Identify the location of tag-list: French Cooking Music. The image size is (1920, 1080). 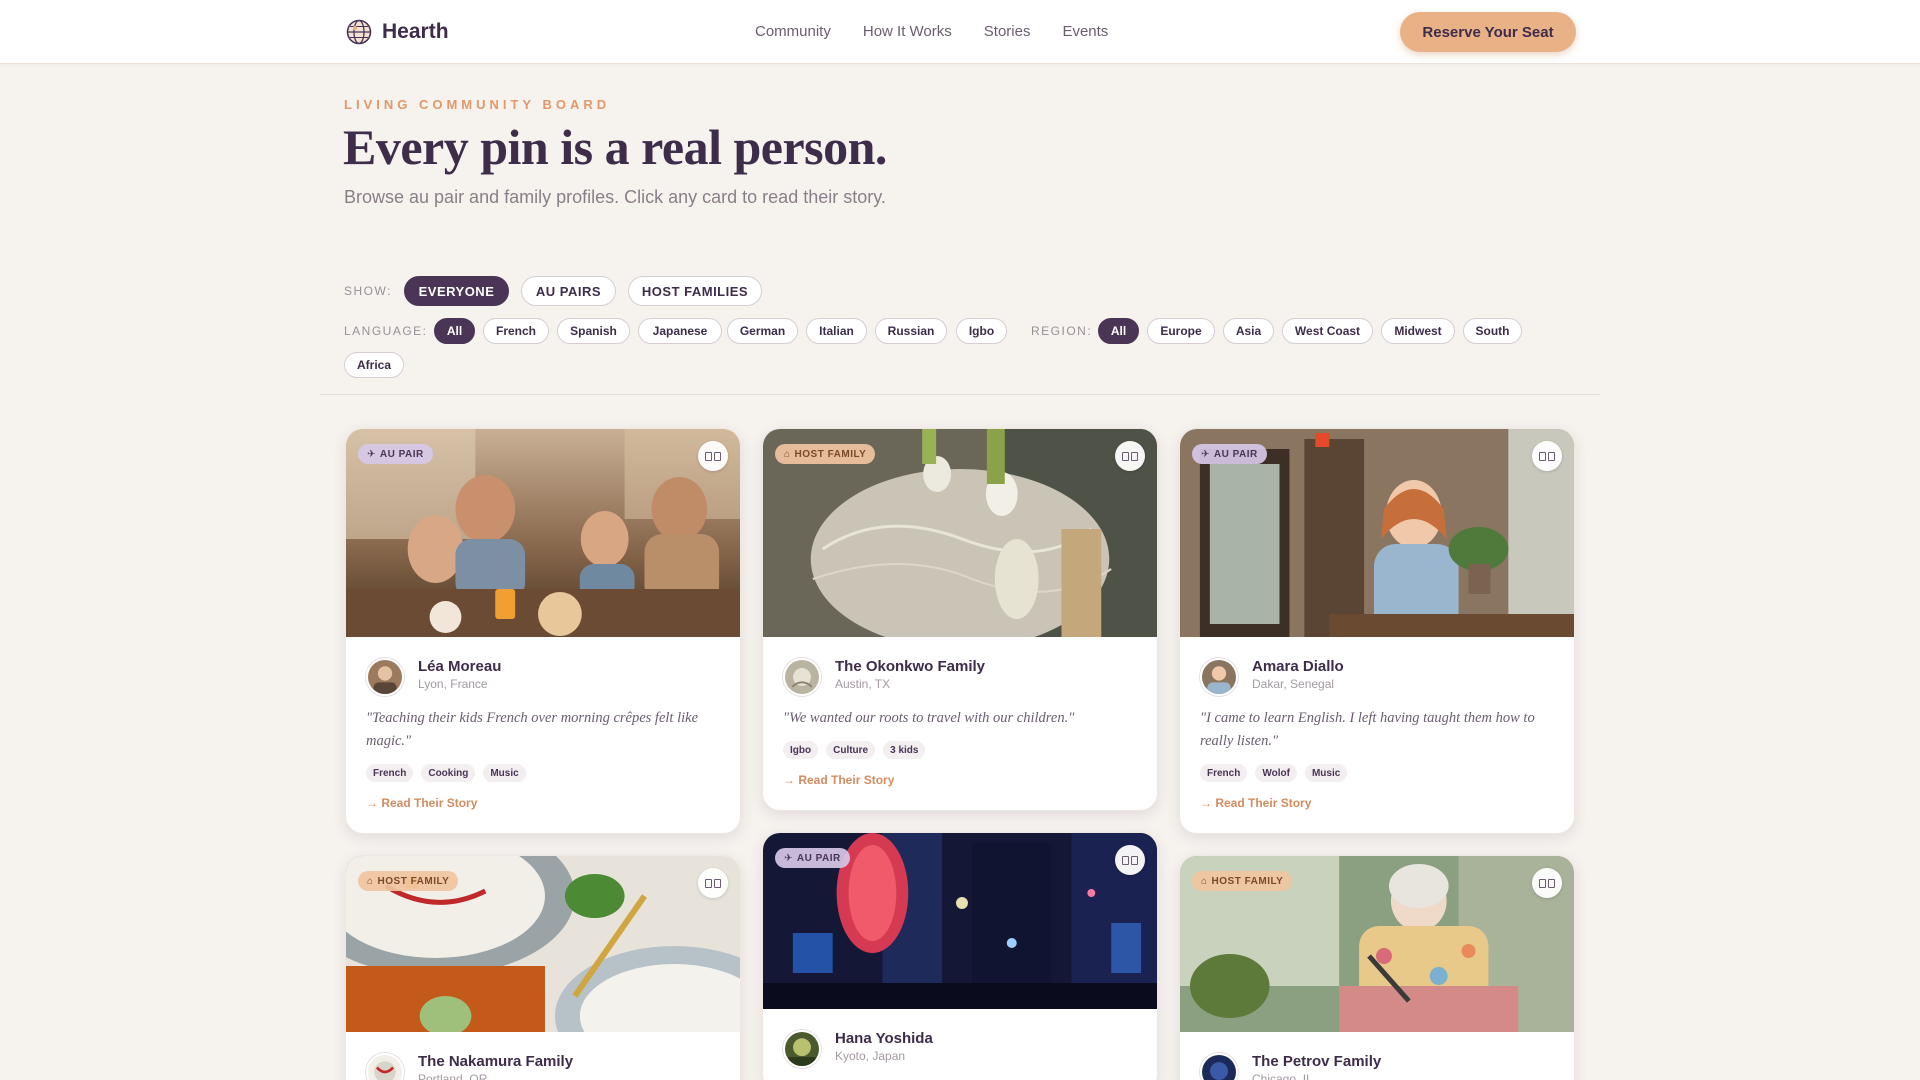
(446, 773).